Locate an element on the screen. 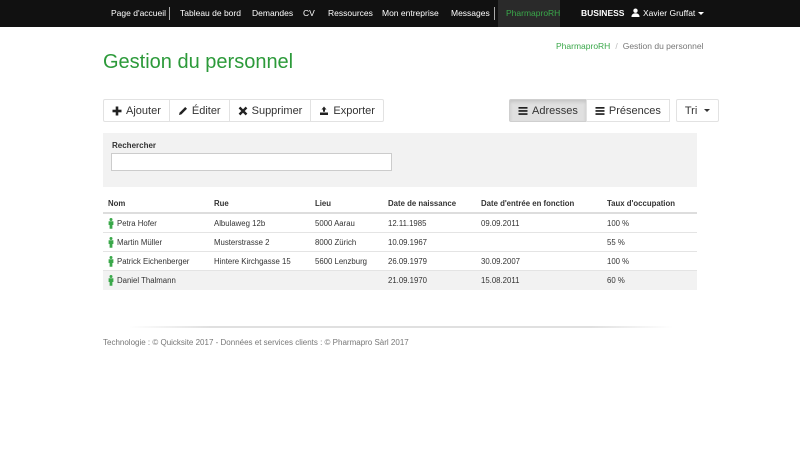 The image size is (800, 450). cell-street: Albulaweg 12b is located at coordinates (240, 223).